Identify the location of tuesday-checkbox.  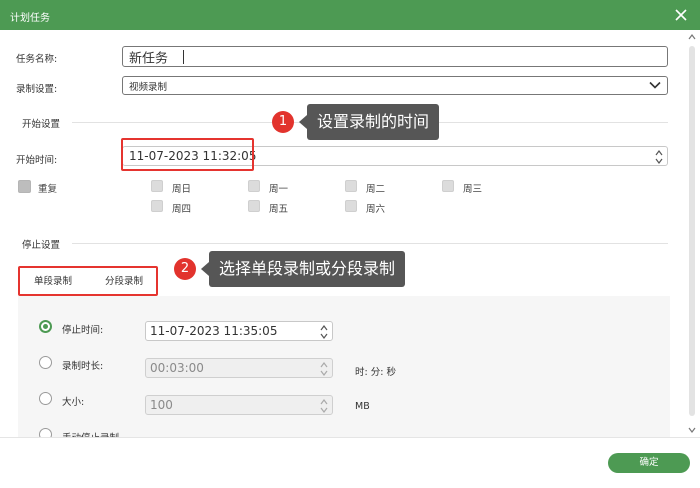
(351, 186).